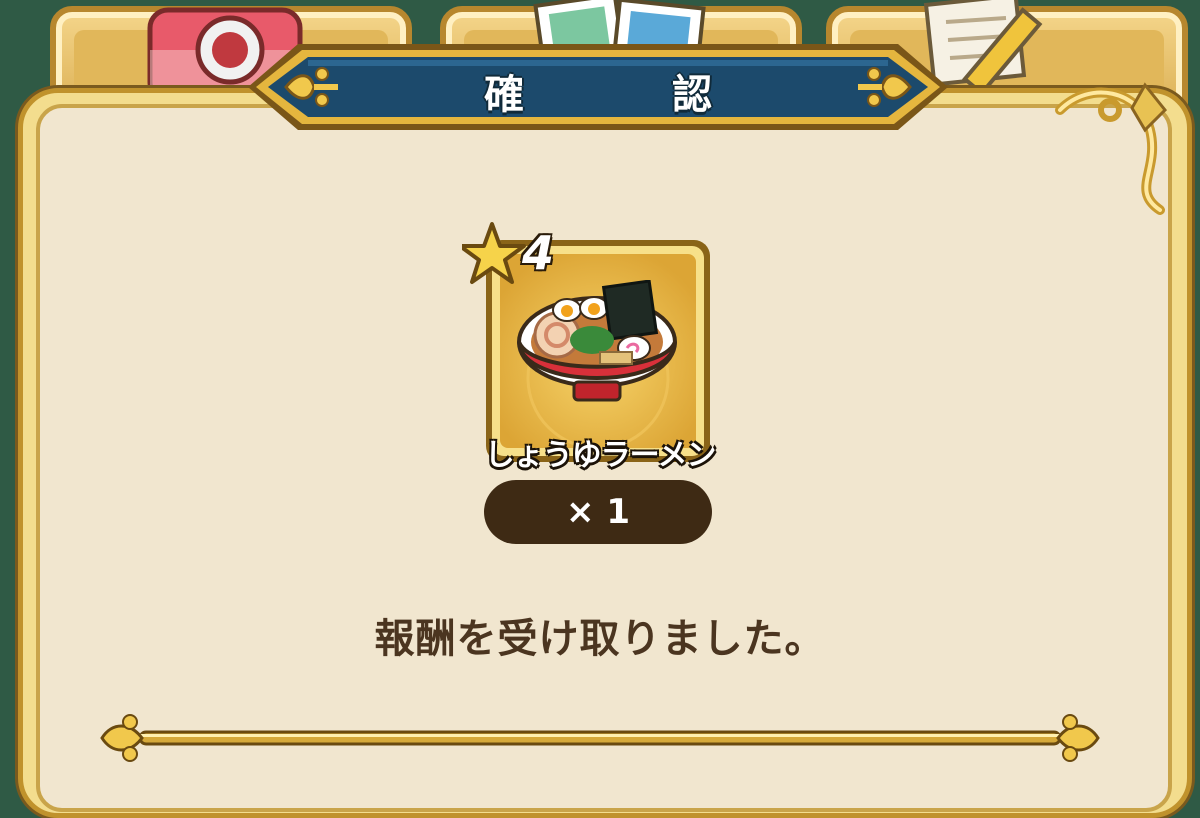  Describe the element at coordinates (600, 738) in the screenshot. I see `ornamental-divider` at that location.